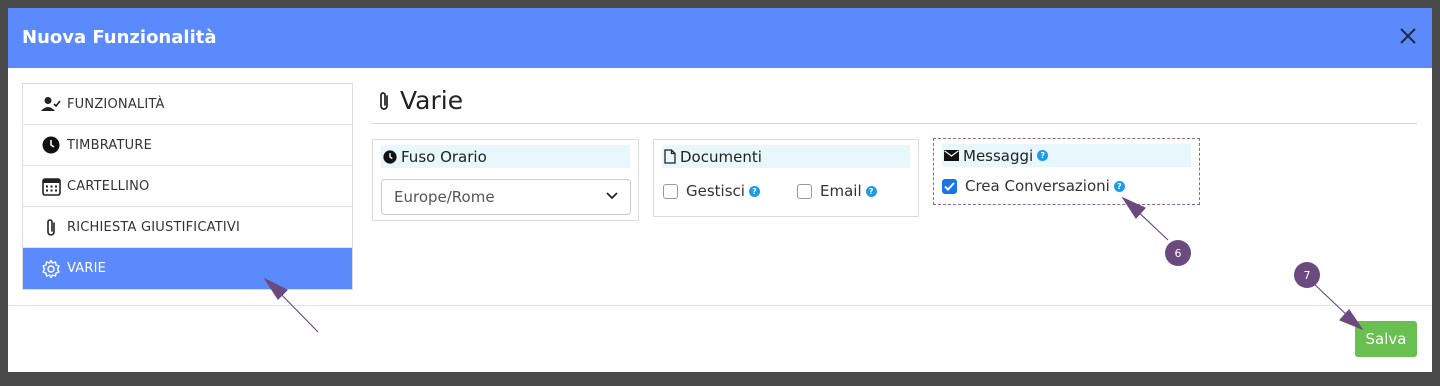 Image resolution: width=1440 pixels, height=386 pixels. What do you see at coordinates (951, 155) in the screenshot?
I see `envelope-icon` at bounding box center [951, 155].